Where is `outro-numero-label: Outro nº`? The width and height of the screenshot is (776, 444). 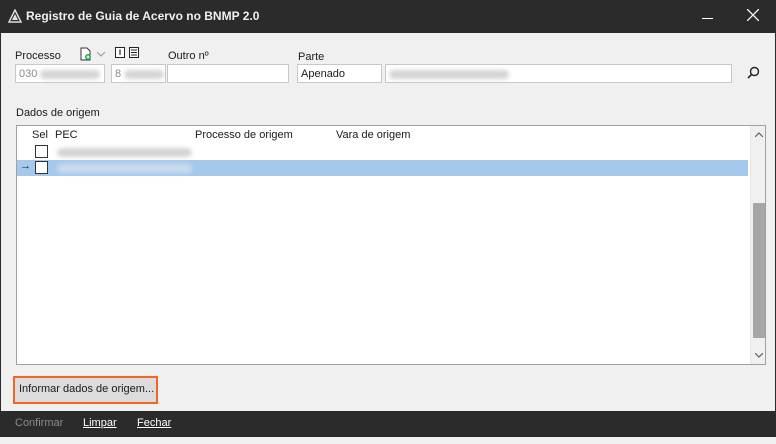
outro-numero-label: Outro nº is located at coordinates (188, 56).